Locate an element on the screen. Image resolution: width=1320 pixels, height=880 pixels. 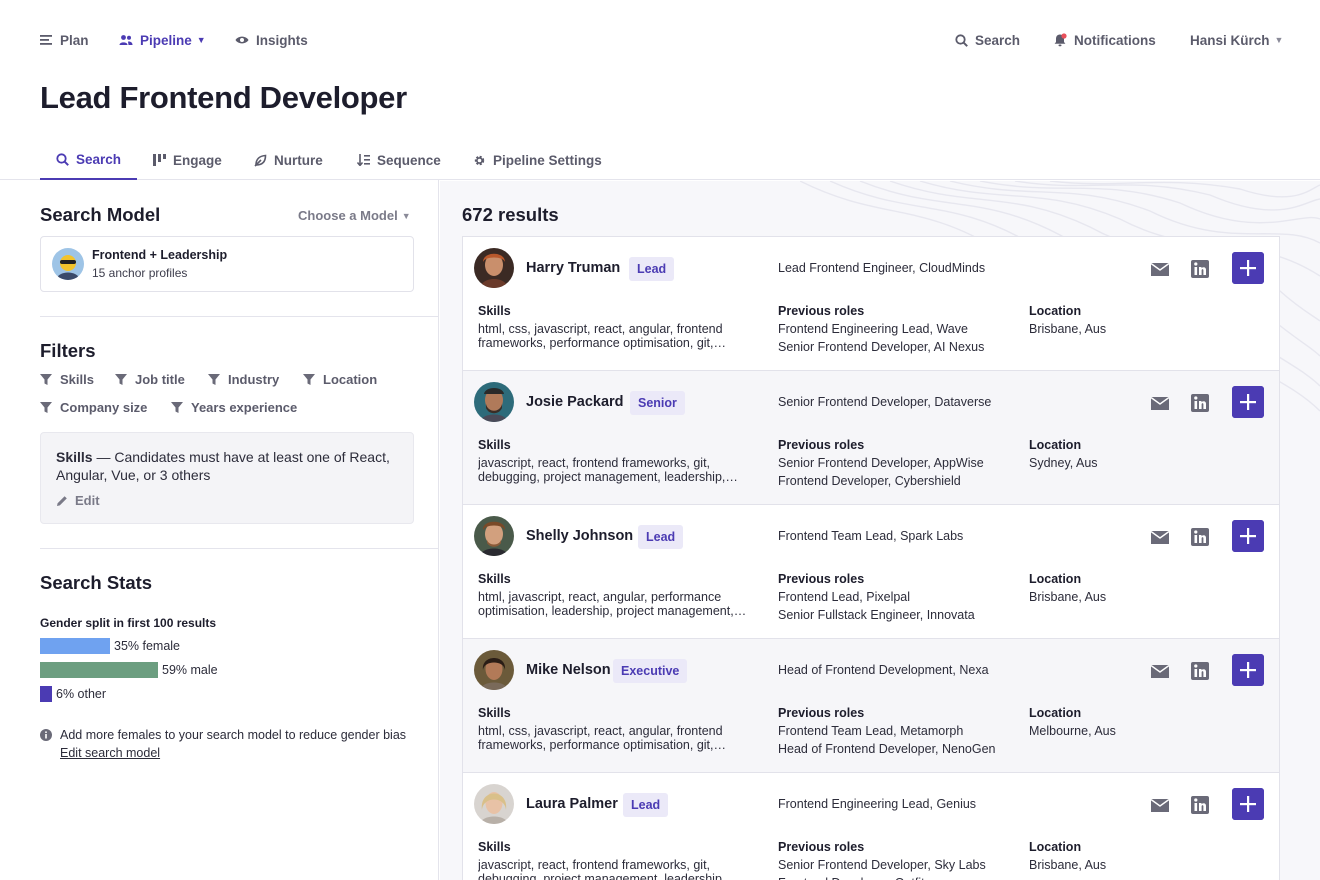
bell-icon is located at coordinates (1060, 40).